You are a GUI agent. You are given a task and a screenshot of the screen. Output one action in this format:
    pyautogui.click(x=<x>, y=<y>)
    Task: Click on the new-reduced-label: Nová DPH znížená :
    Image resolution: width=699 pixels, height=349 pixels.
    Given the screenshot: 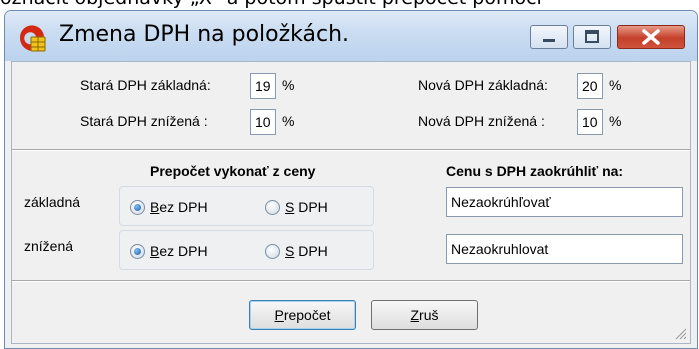 What is the action you would take?
    pyautogui.click(x=481, y=121)
    